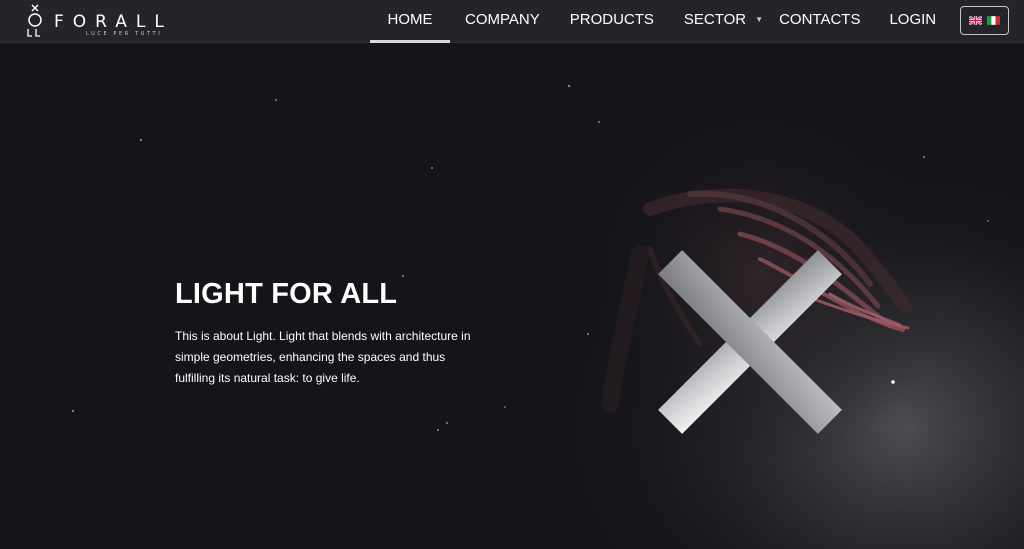  I want to click on nav-item-sector: SECTOR ▼, so click(723, 21).